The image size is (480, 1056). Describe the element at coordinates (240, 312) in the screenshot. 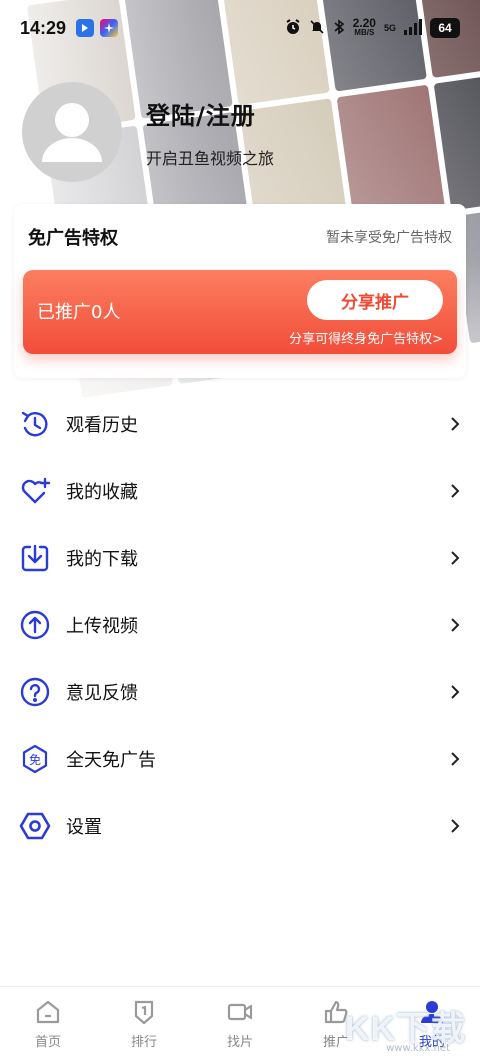

I see `promo-banner: 已推广0人 分享推广 分享可得终身免广告特权>` at that location.